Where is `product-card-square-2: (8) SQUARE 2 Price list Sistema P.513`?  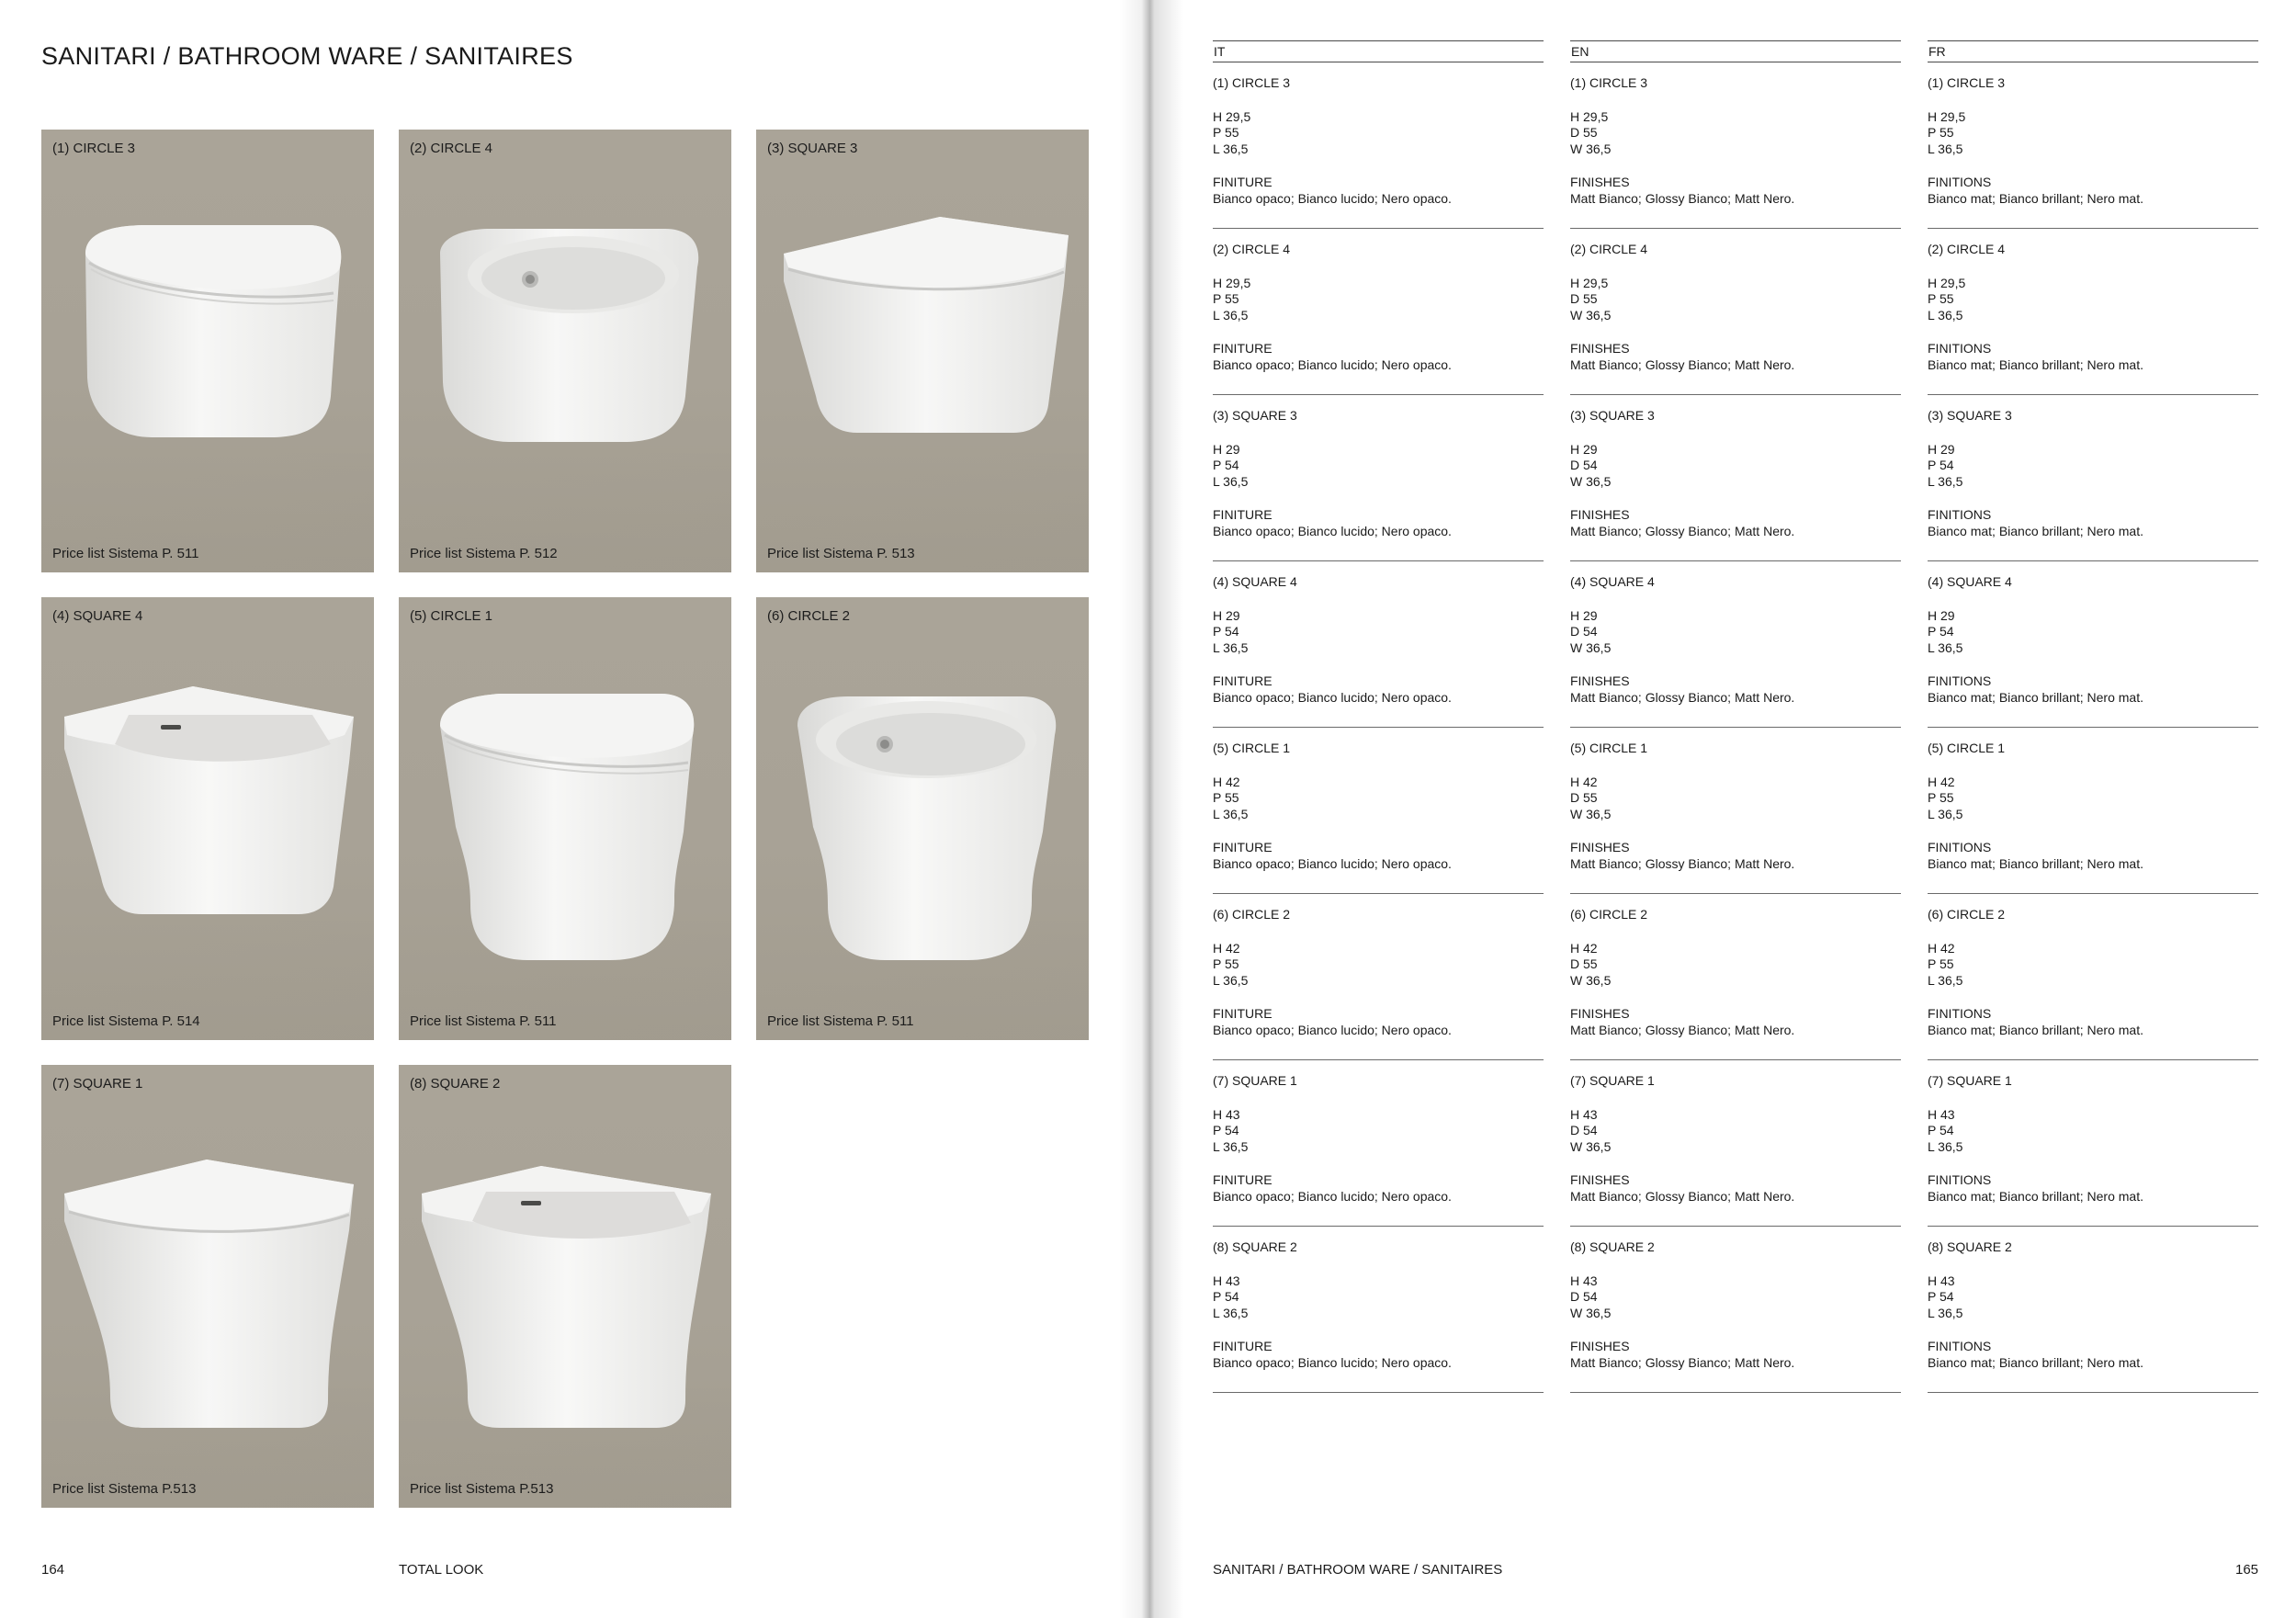 product-card-square-2: (8) SQUARE 2 Price list Sistema P.513 is located at coordinates (565, 1286).